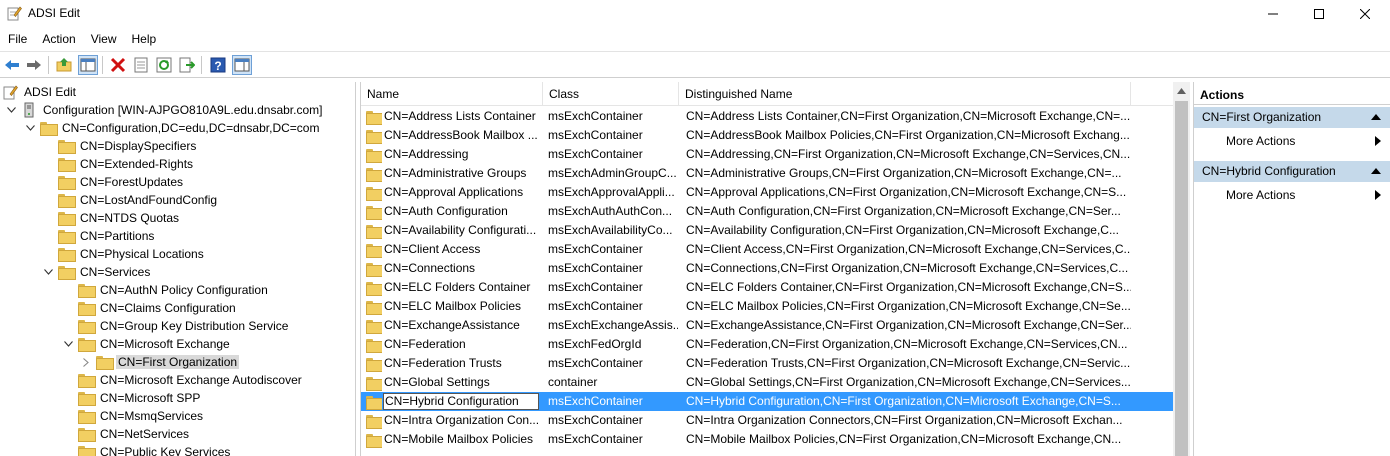  What do you see at coordinates (126, 434) in the screenshot?
I see `tree-item: CN=NetServices` at bounding box center [126, 434].